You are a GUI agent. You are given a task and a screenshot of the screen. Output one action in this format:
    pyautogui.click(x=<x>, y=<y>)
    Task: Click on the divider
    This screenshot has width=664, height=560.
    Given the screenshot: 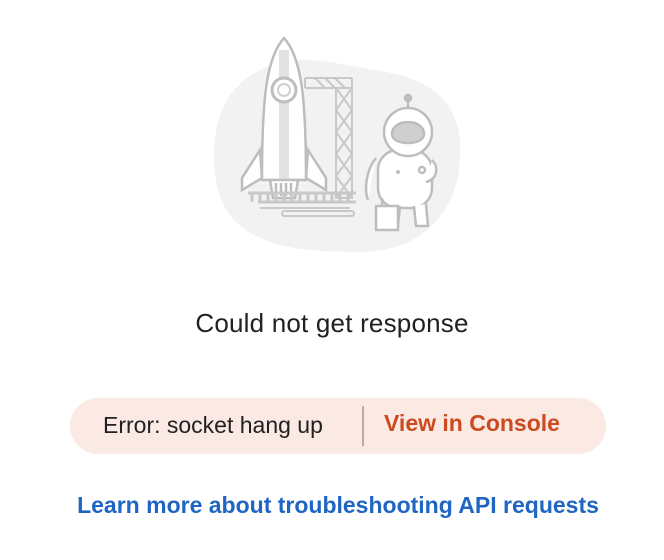 What is the action you would take?
    pyautogui.click(x=363, y=426)
    